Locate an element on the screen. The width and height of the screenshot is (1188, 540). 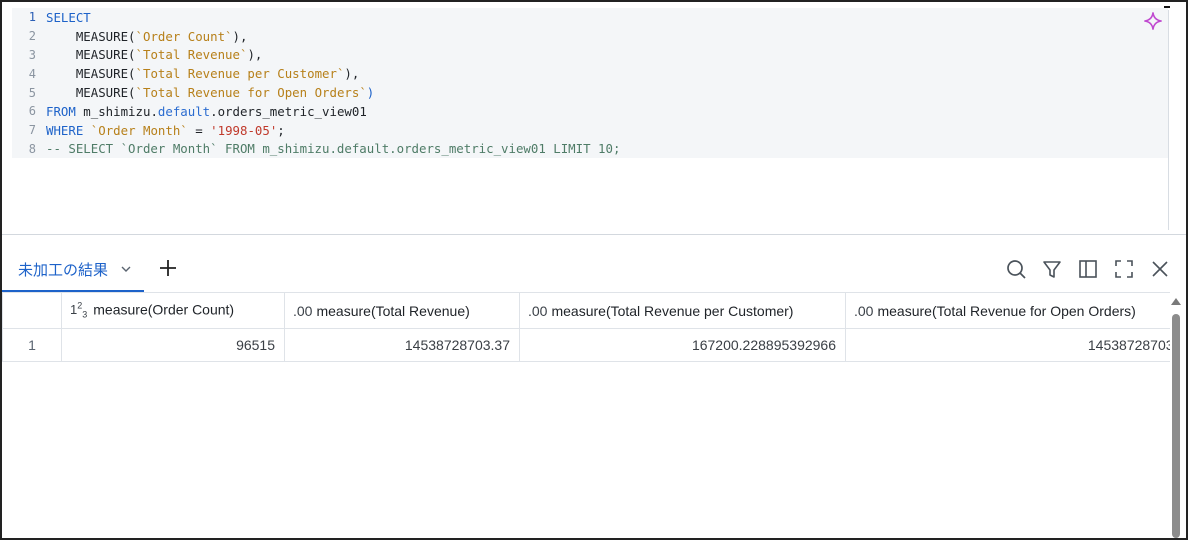
search-icon is located at coordinates (1016, 269).